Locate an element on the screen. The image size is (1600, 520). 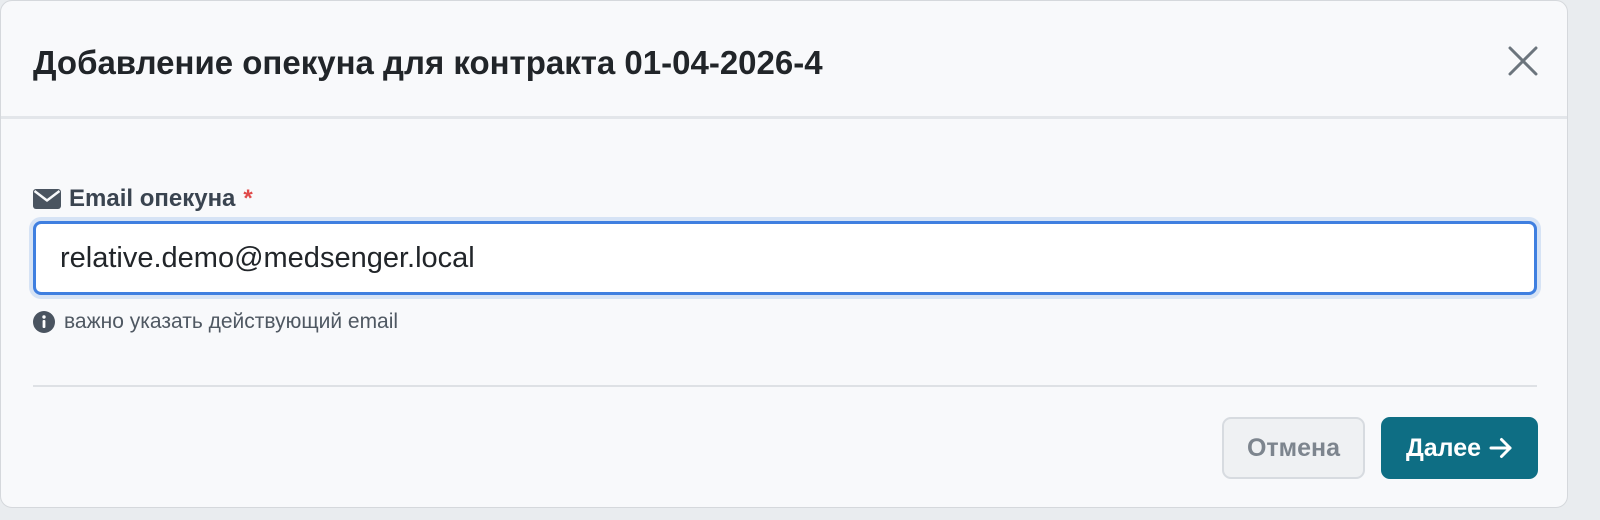
email-field-label: Email опекуна * is located at coordinates (143, 199).